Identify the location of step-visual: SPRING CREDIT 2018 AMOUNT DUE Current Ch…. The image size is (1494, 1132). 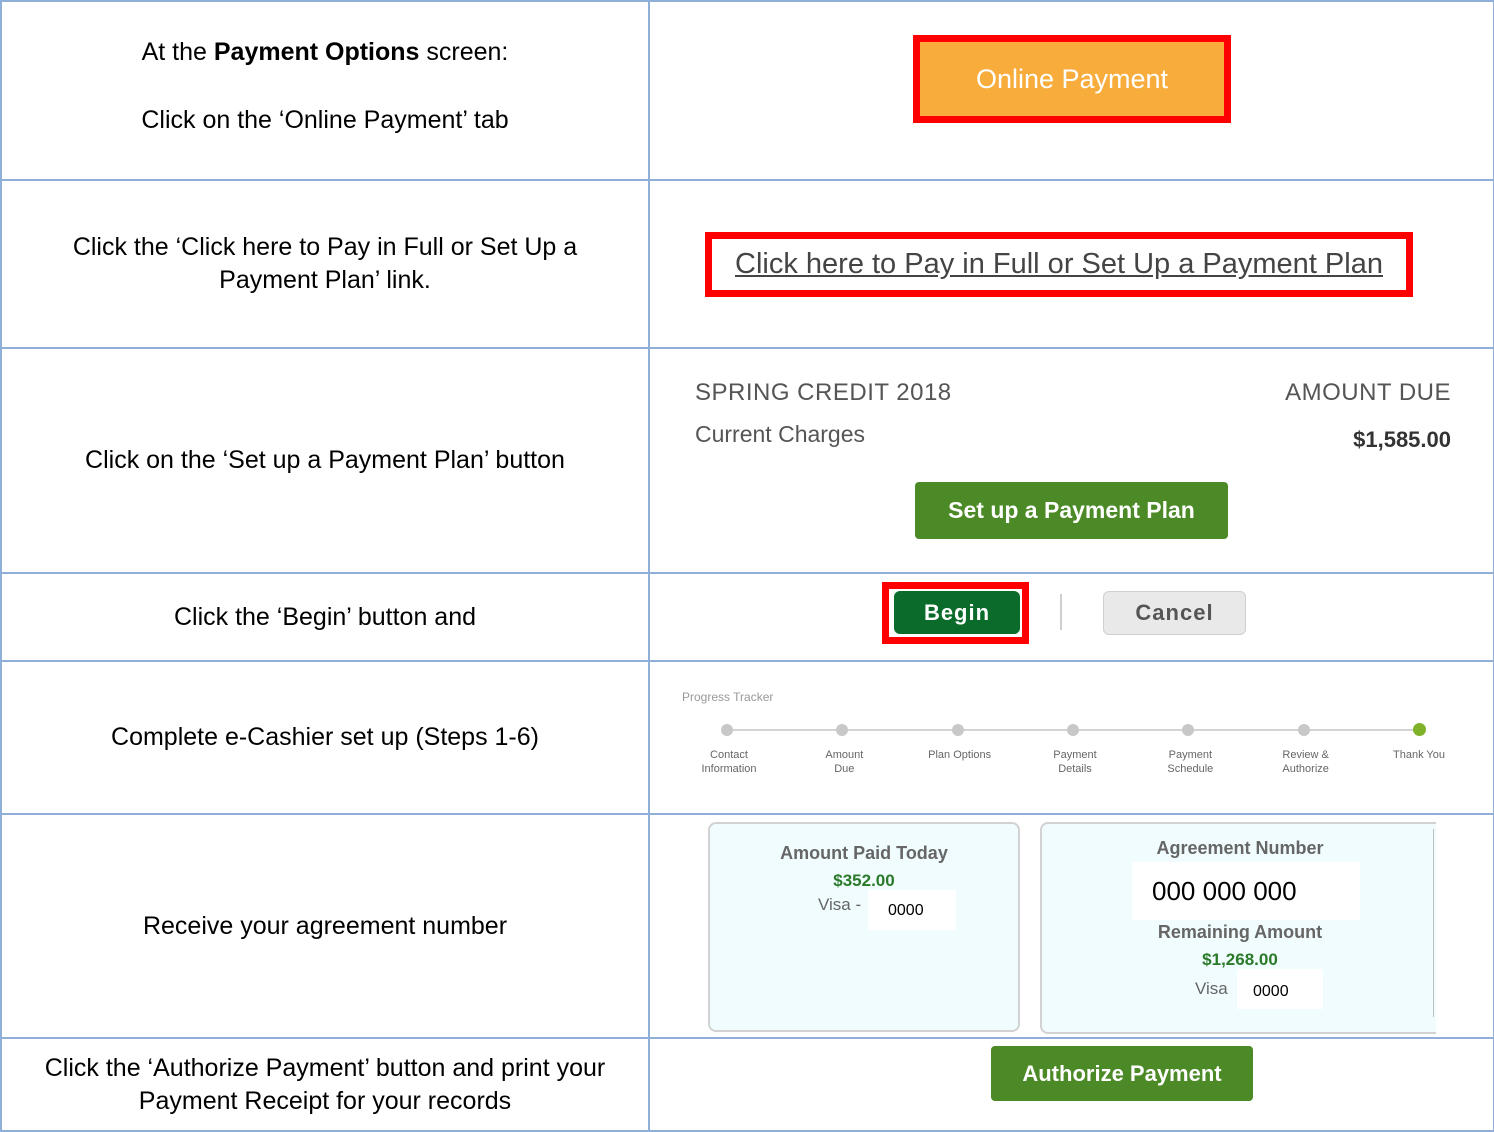
(1071, 460).